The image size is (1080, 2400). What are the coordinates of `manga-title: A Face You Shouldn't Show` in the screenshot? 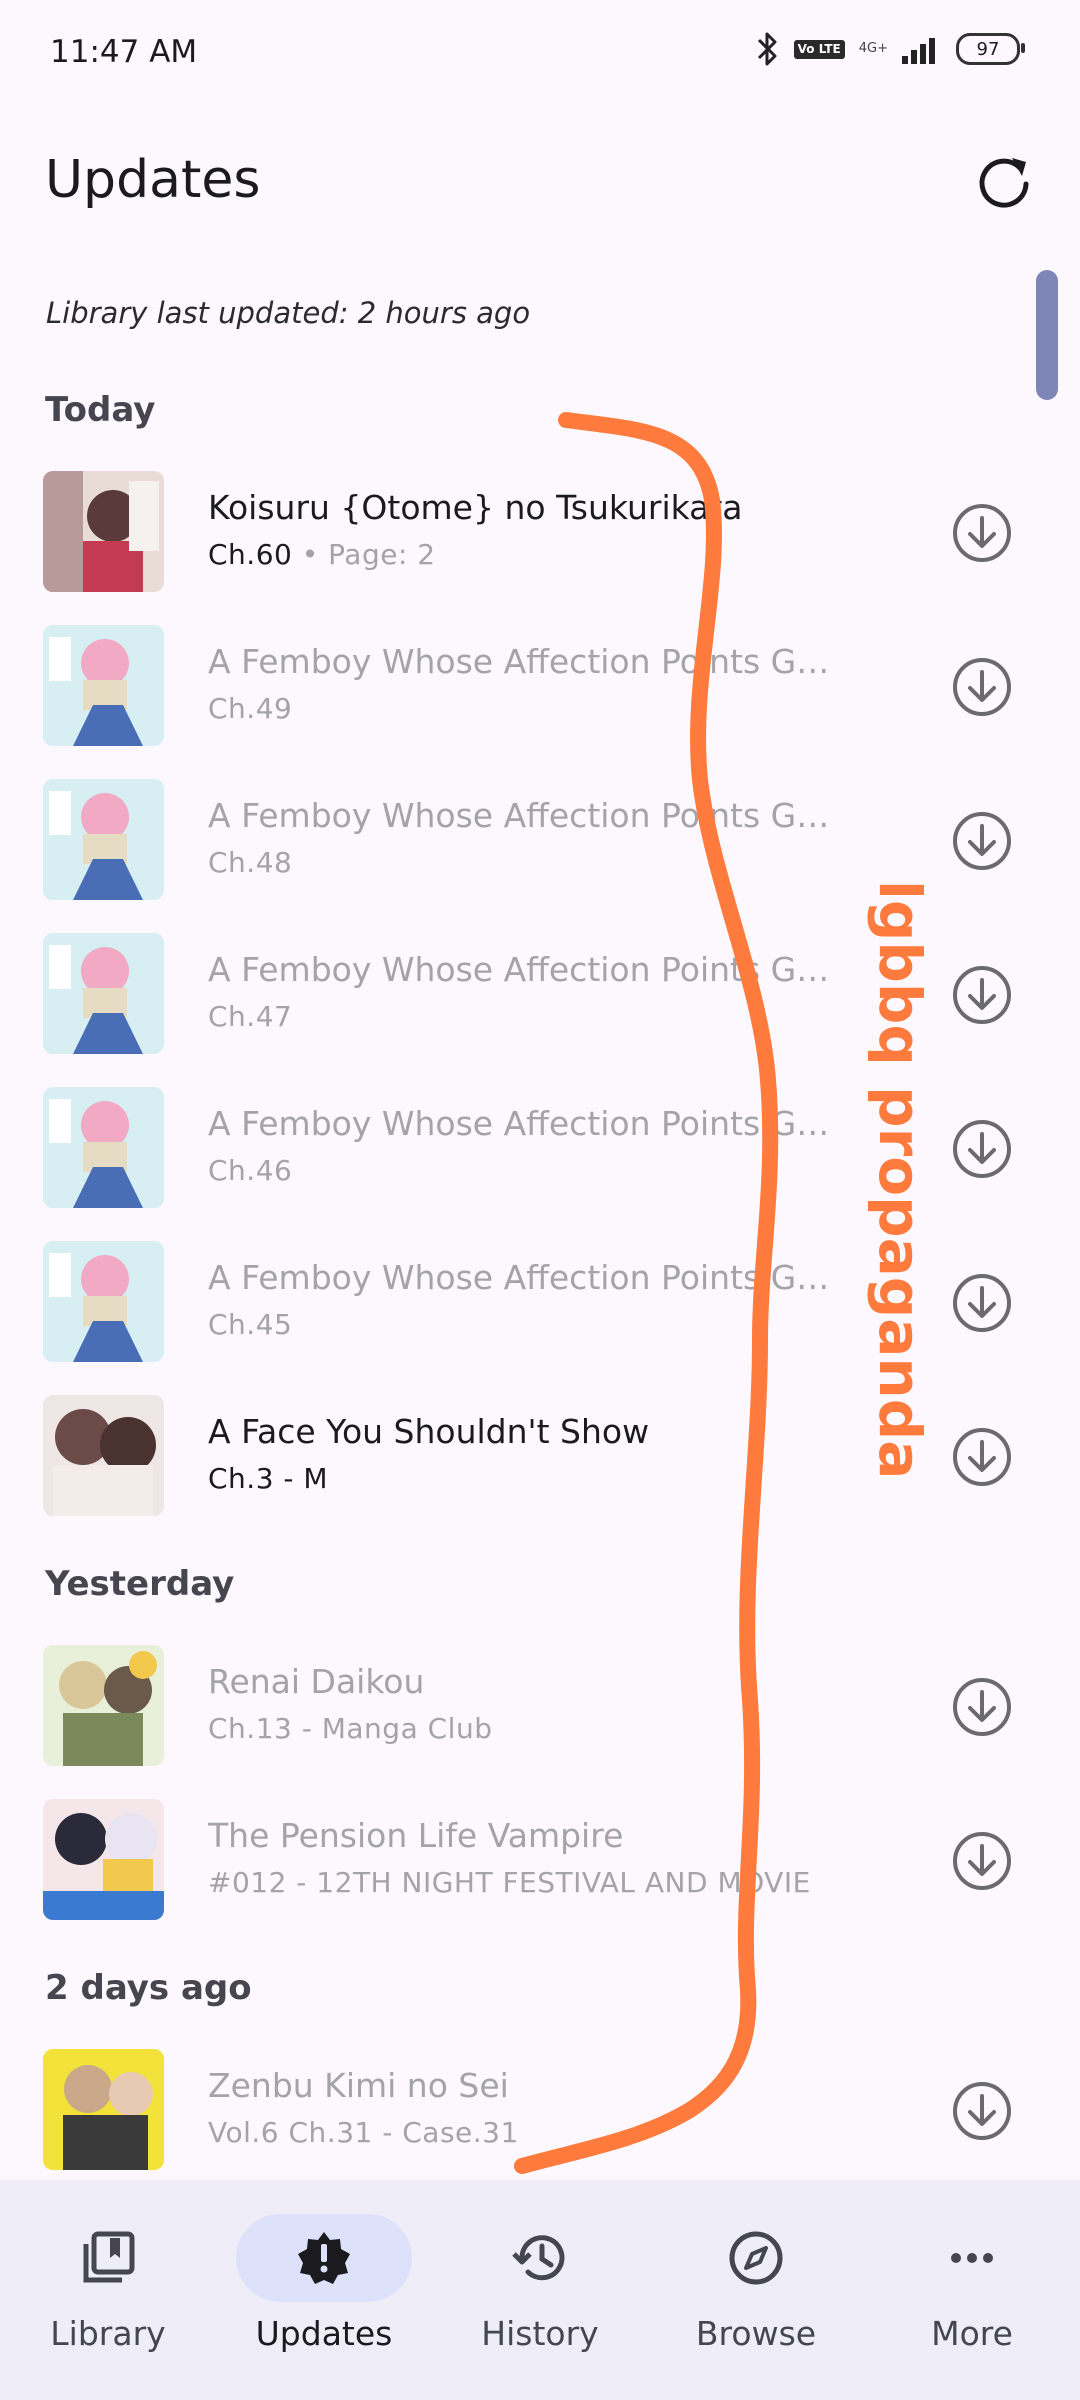 It's located at (429, 1431).